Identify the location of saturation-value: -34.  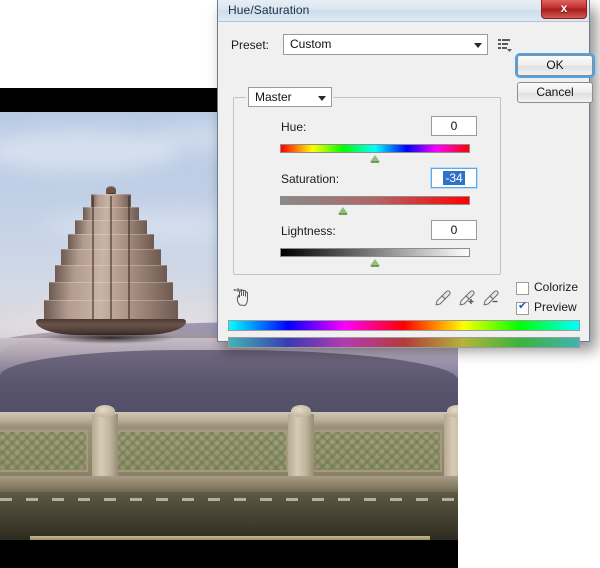
(454, 178).